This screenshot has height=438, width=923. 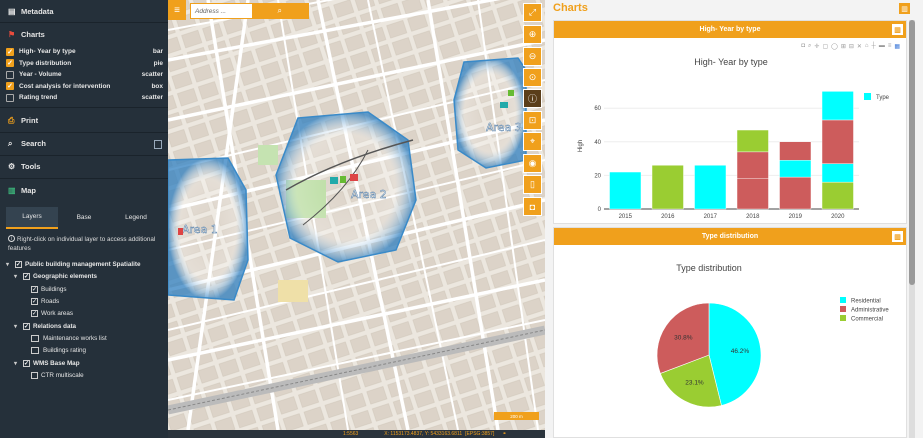 I want to click on charts-scrollbar, so click(x=912, y=229).